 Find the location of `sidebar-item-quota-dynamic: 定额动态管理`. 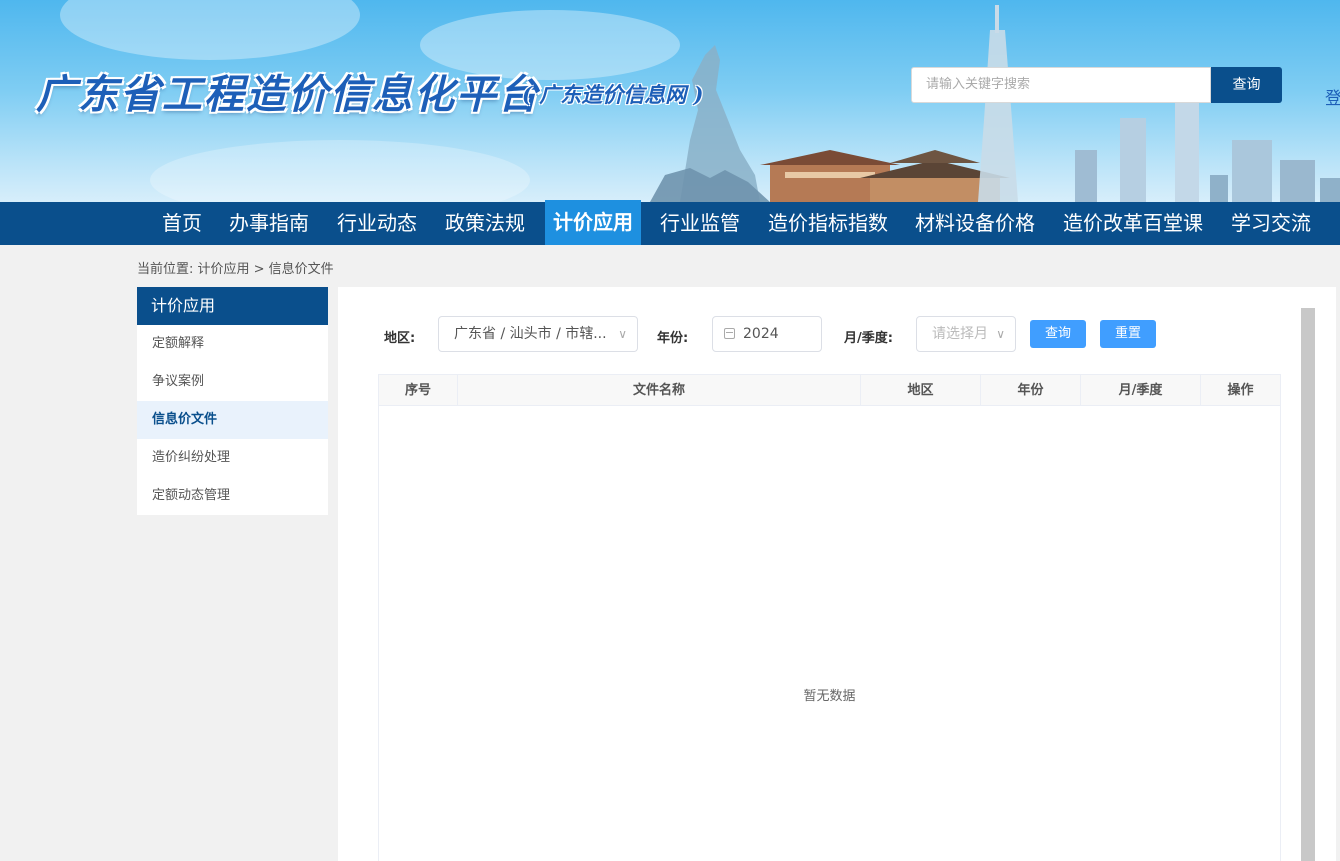

sidebar-item-quota-dynamic: 定额动态管理 is located at coordinates (232, 496).